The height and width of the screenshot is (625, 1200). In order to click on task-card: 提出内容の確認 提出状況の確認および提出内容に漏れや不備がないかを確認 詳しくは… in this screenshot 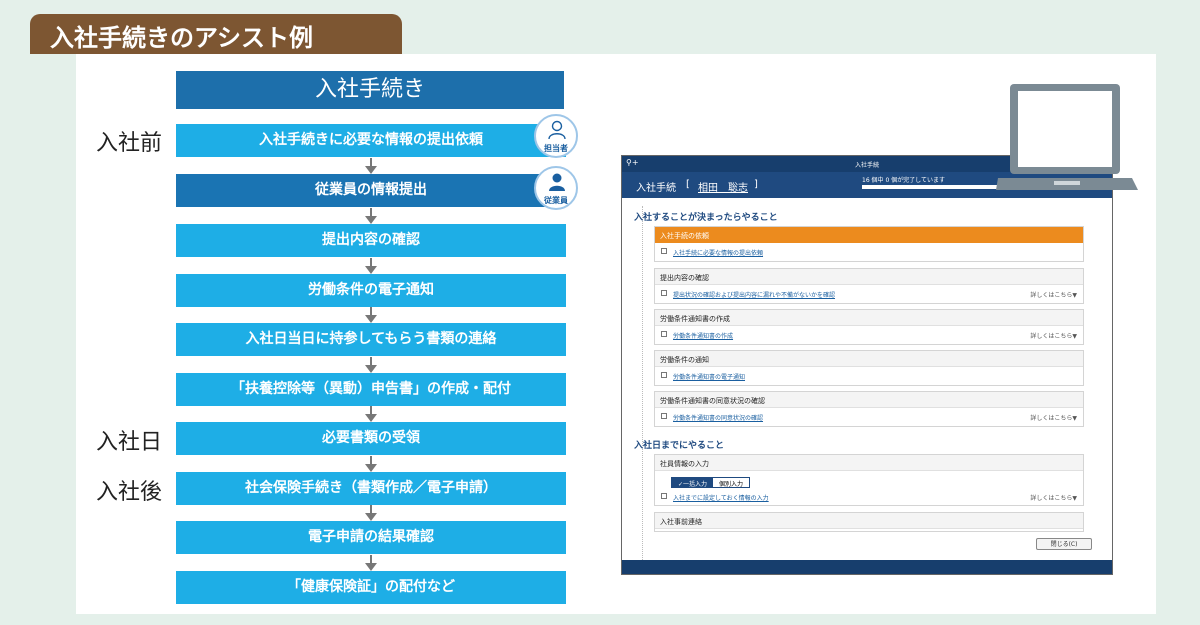, I will do `click(869, 286)`.